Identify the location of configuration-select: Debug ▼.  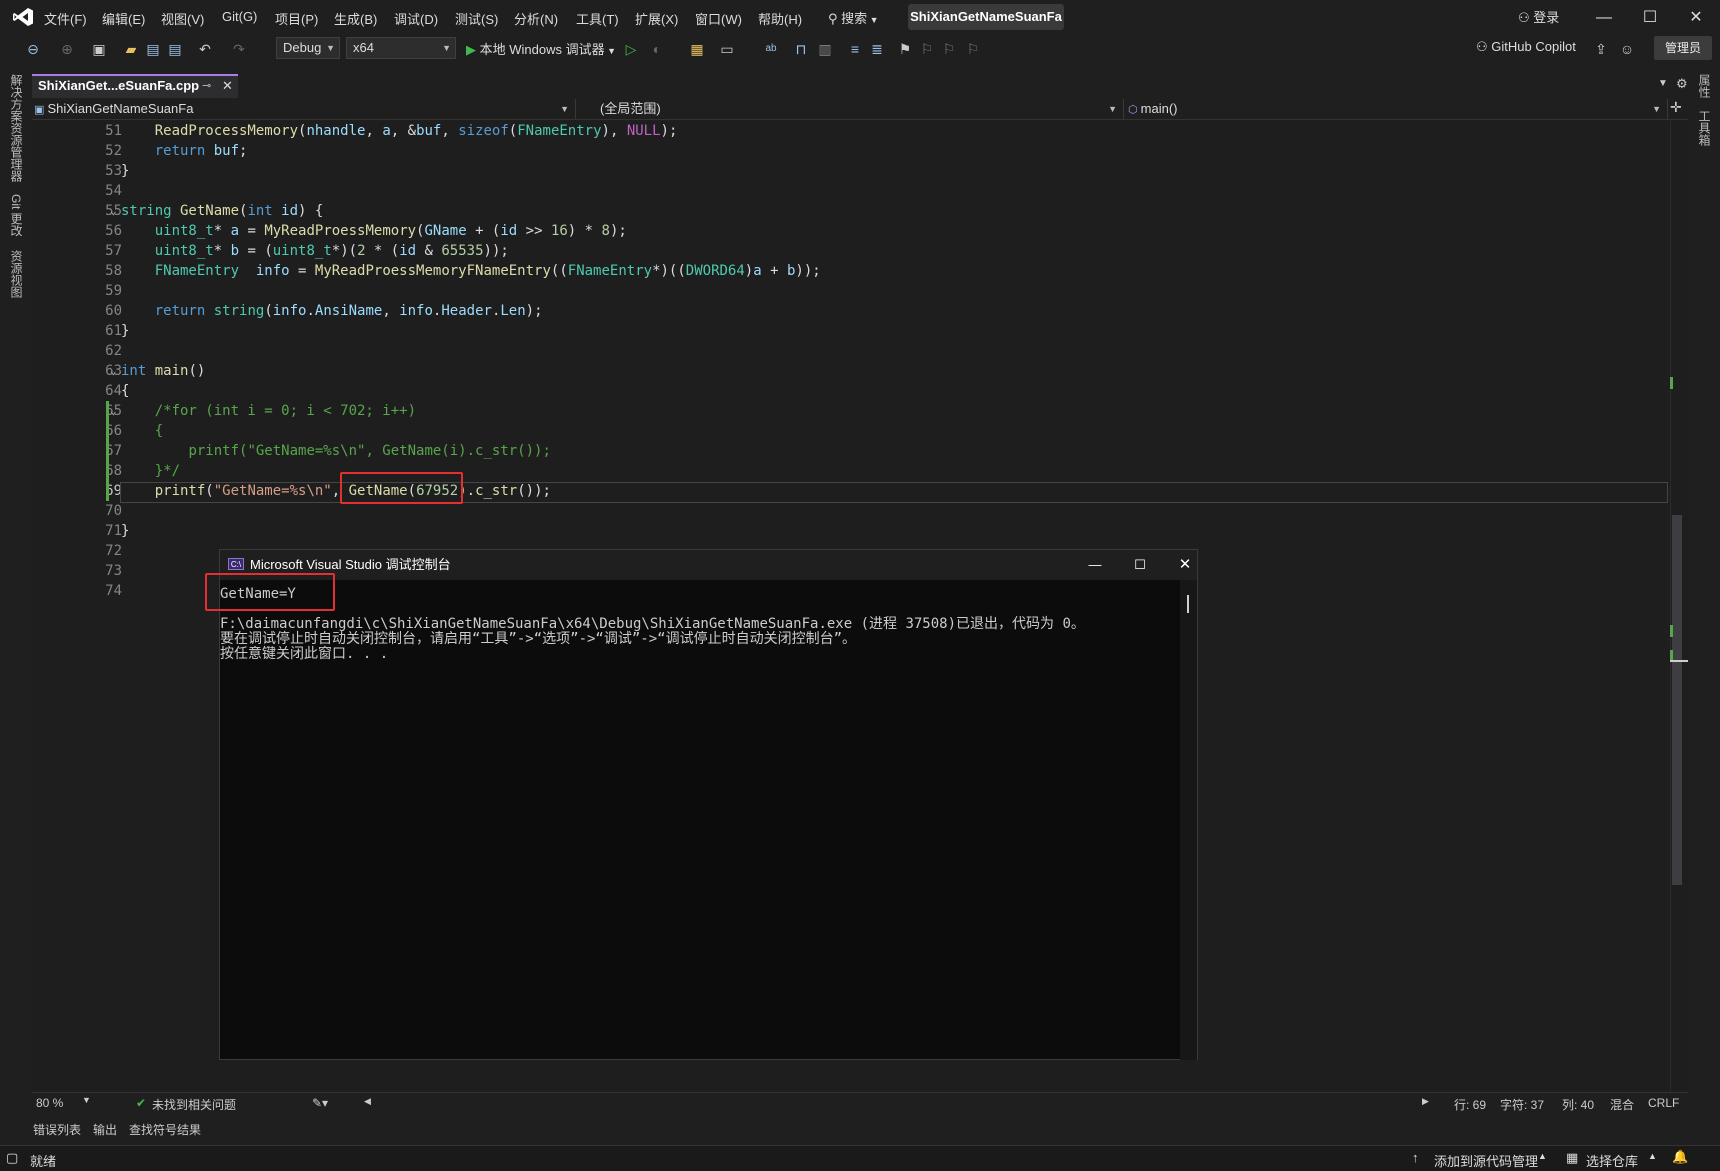
(308, 48).